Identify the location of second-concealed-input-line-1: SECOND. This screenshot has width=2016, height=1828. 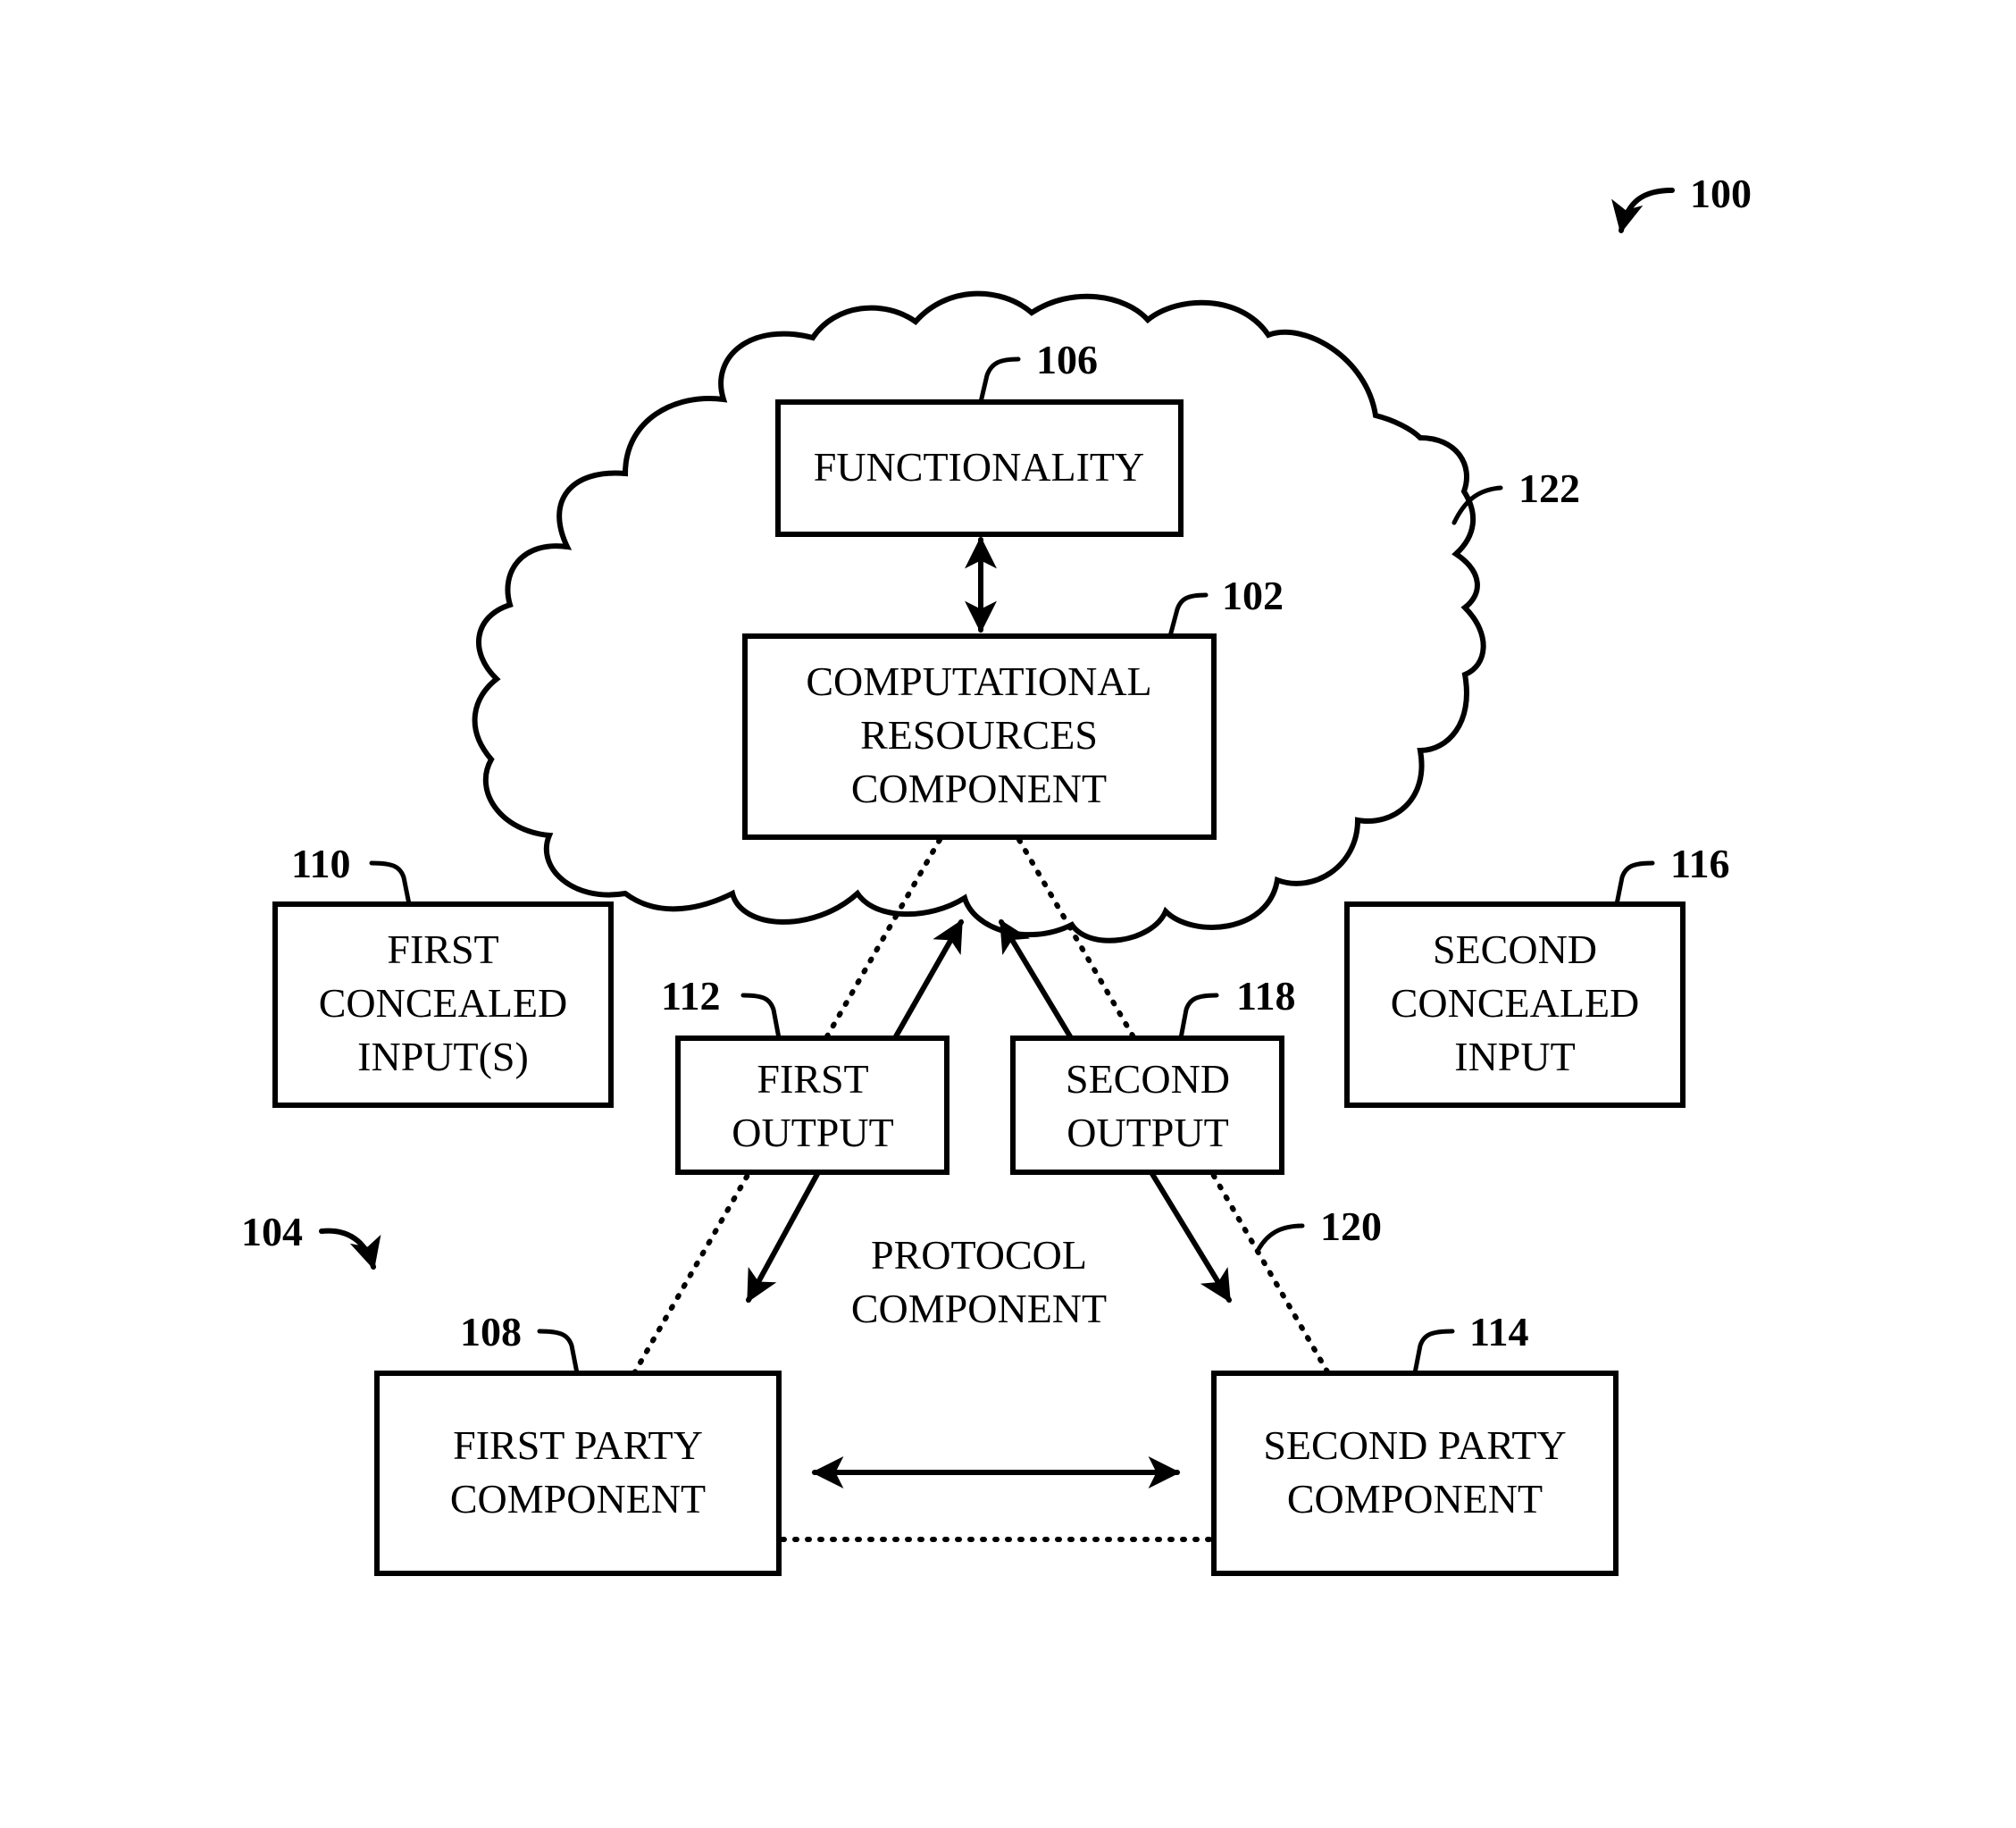
(1515, 949).